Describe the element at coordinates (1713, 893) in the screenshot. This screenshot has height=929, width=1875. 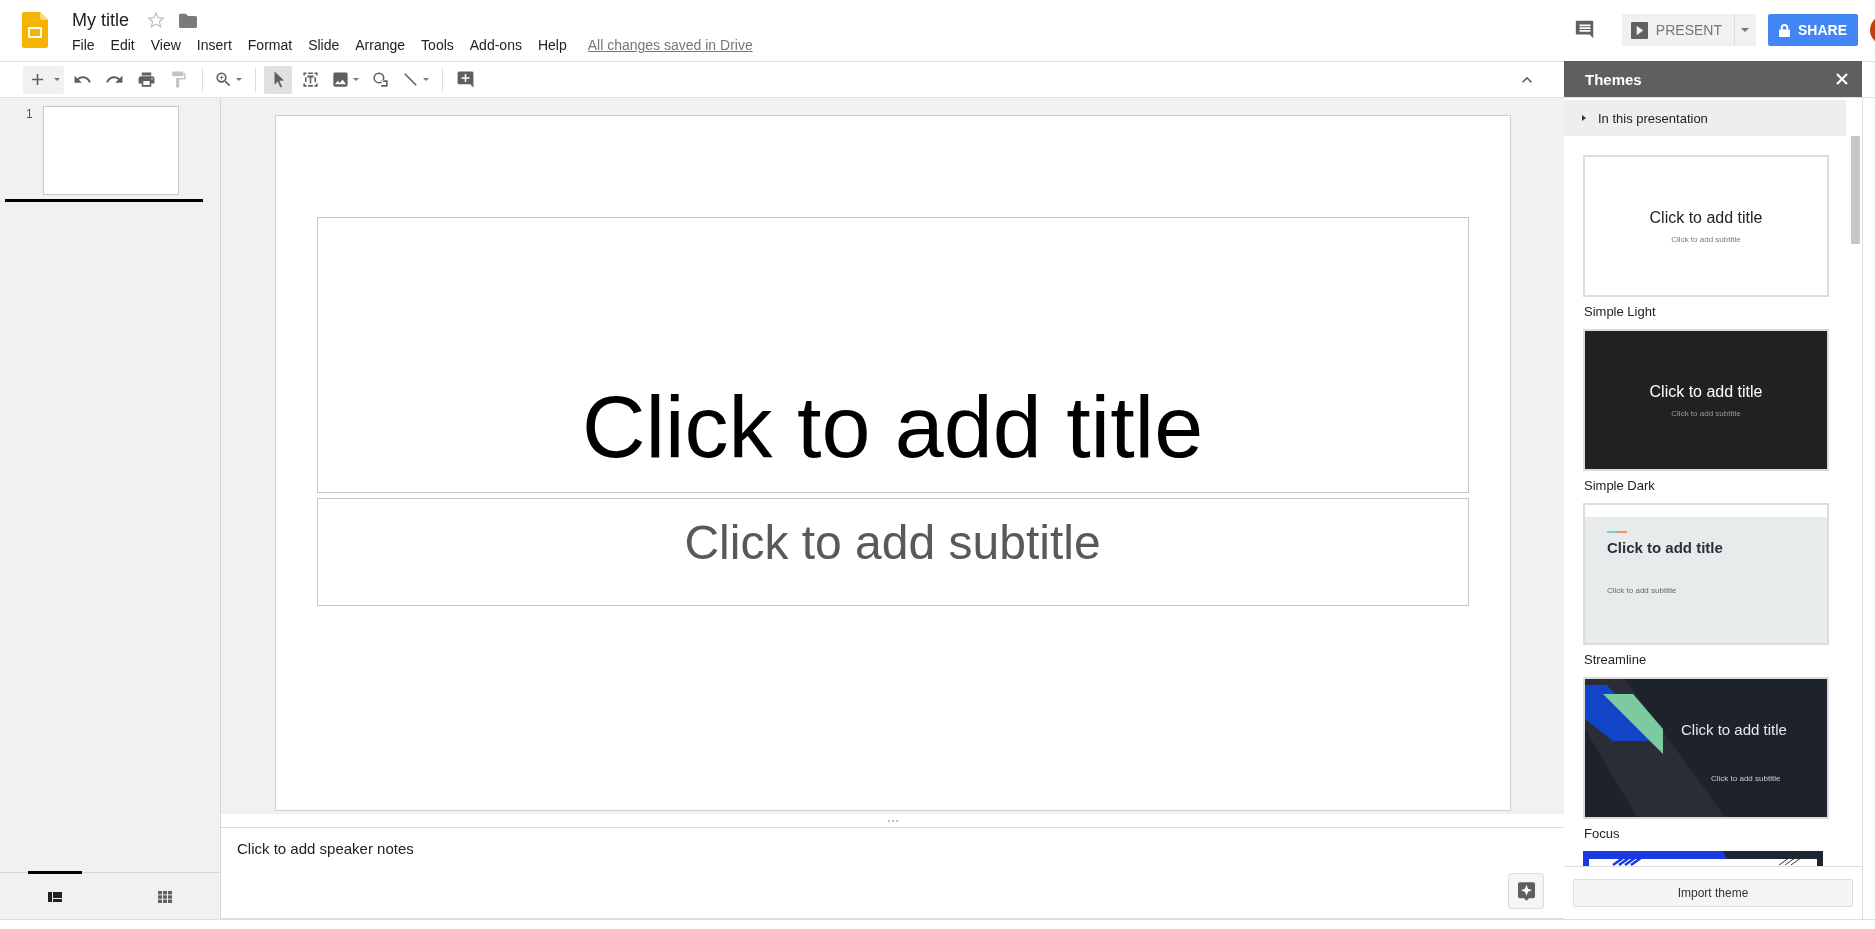
I see `import-theme-button: Import theme` at that location.